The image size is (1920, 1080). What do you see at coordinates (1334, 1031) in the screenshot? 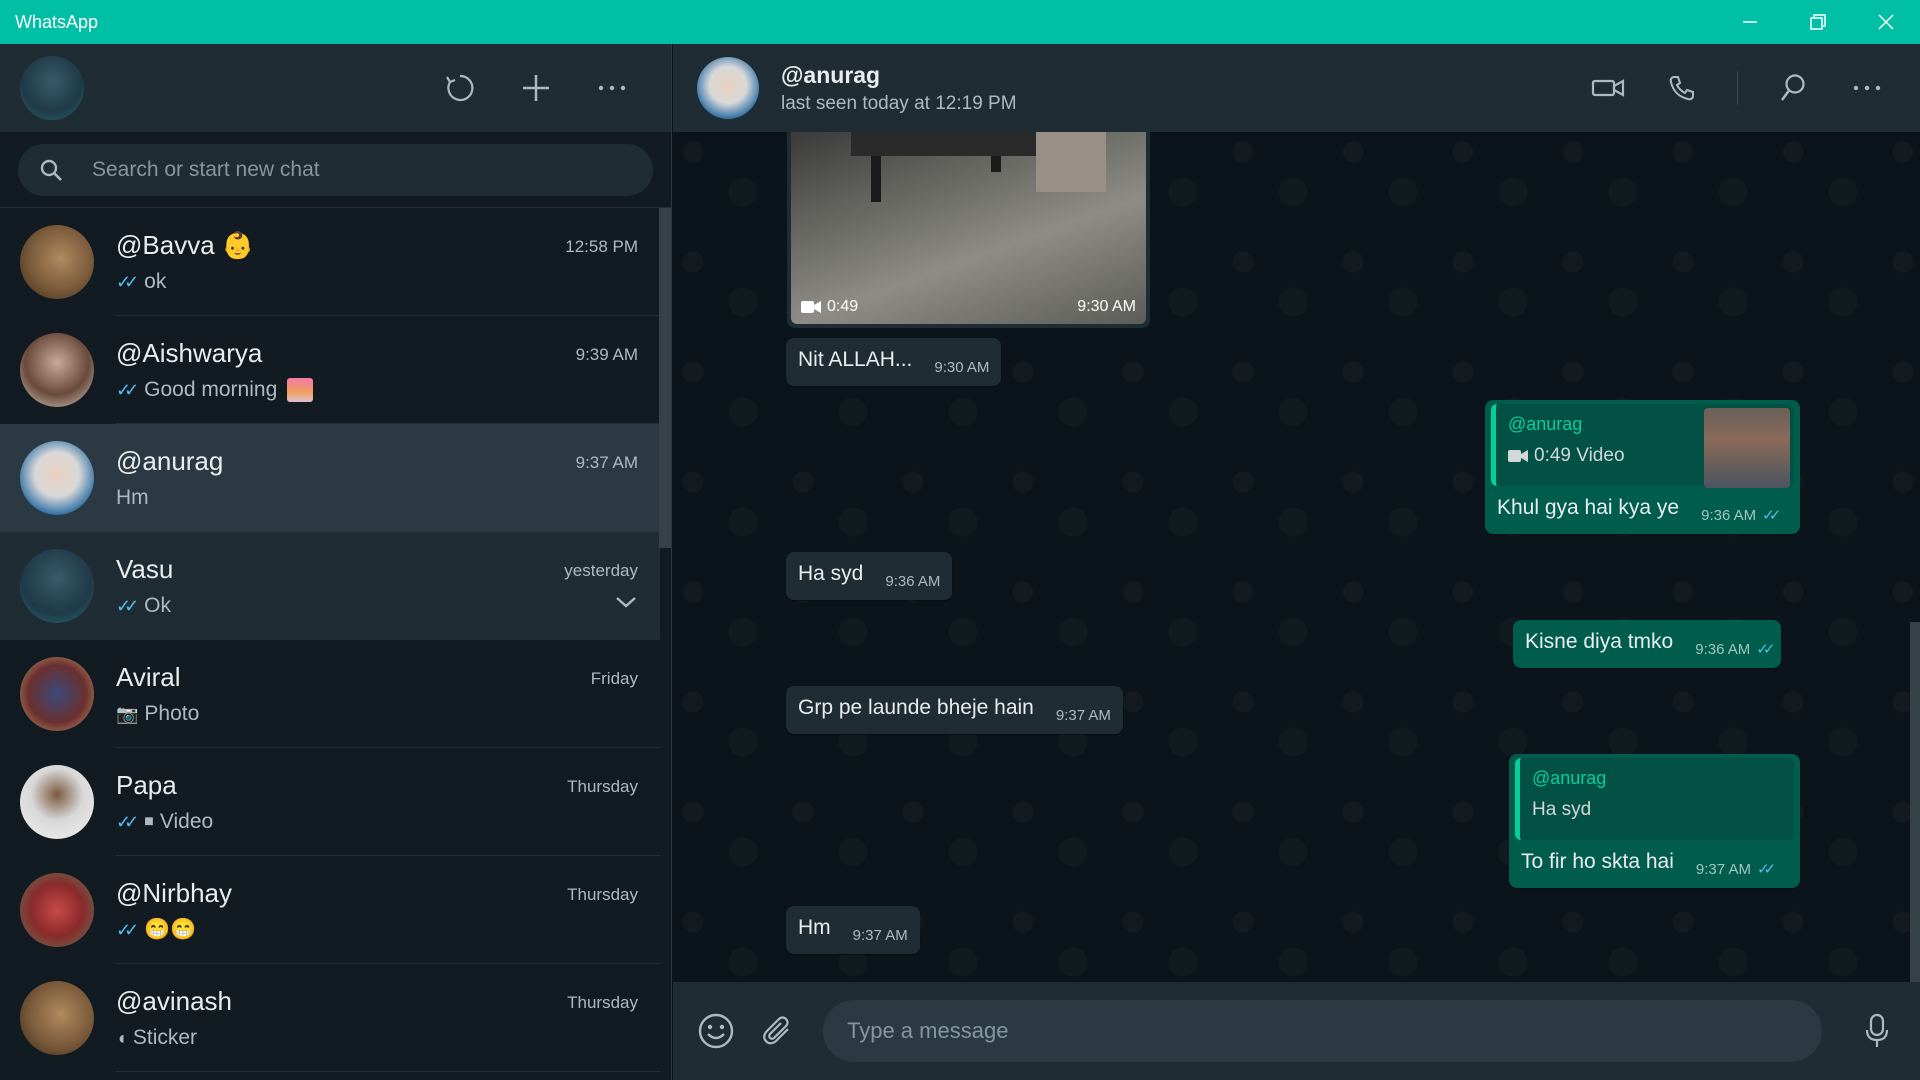
I see `message-input` at bounding box center [1334, 1031].